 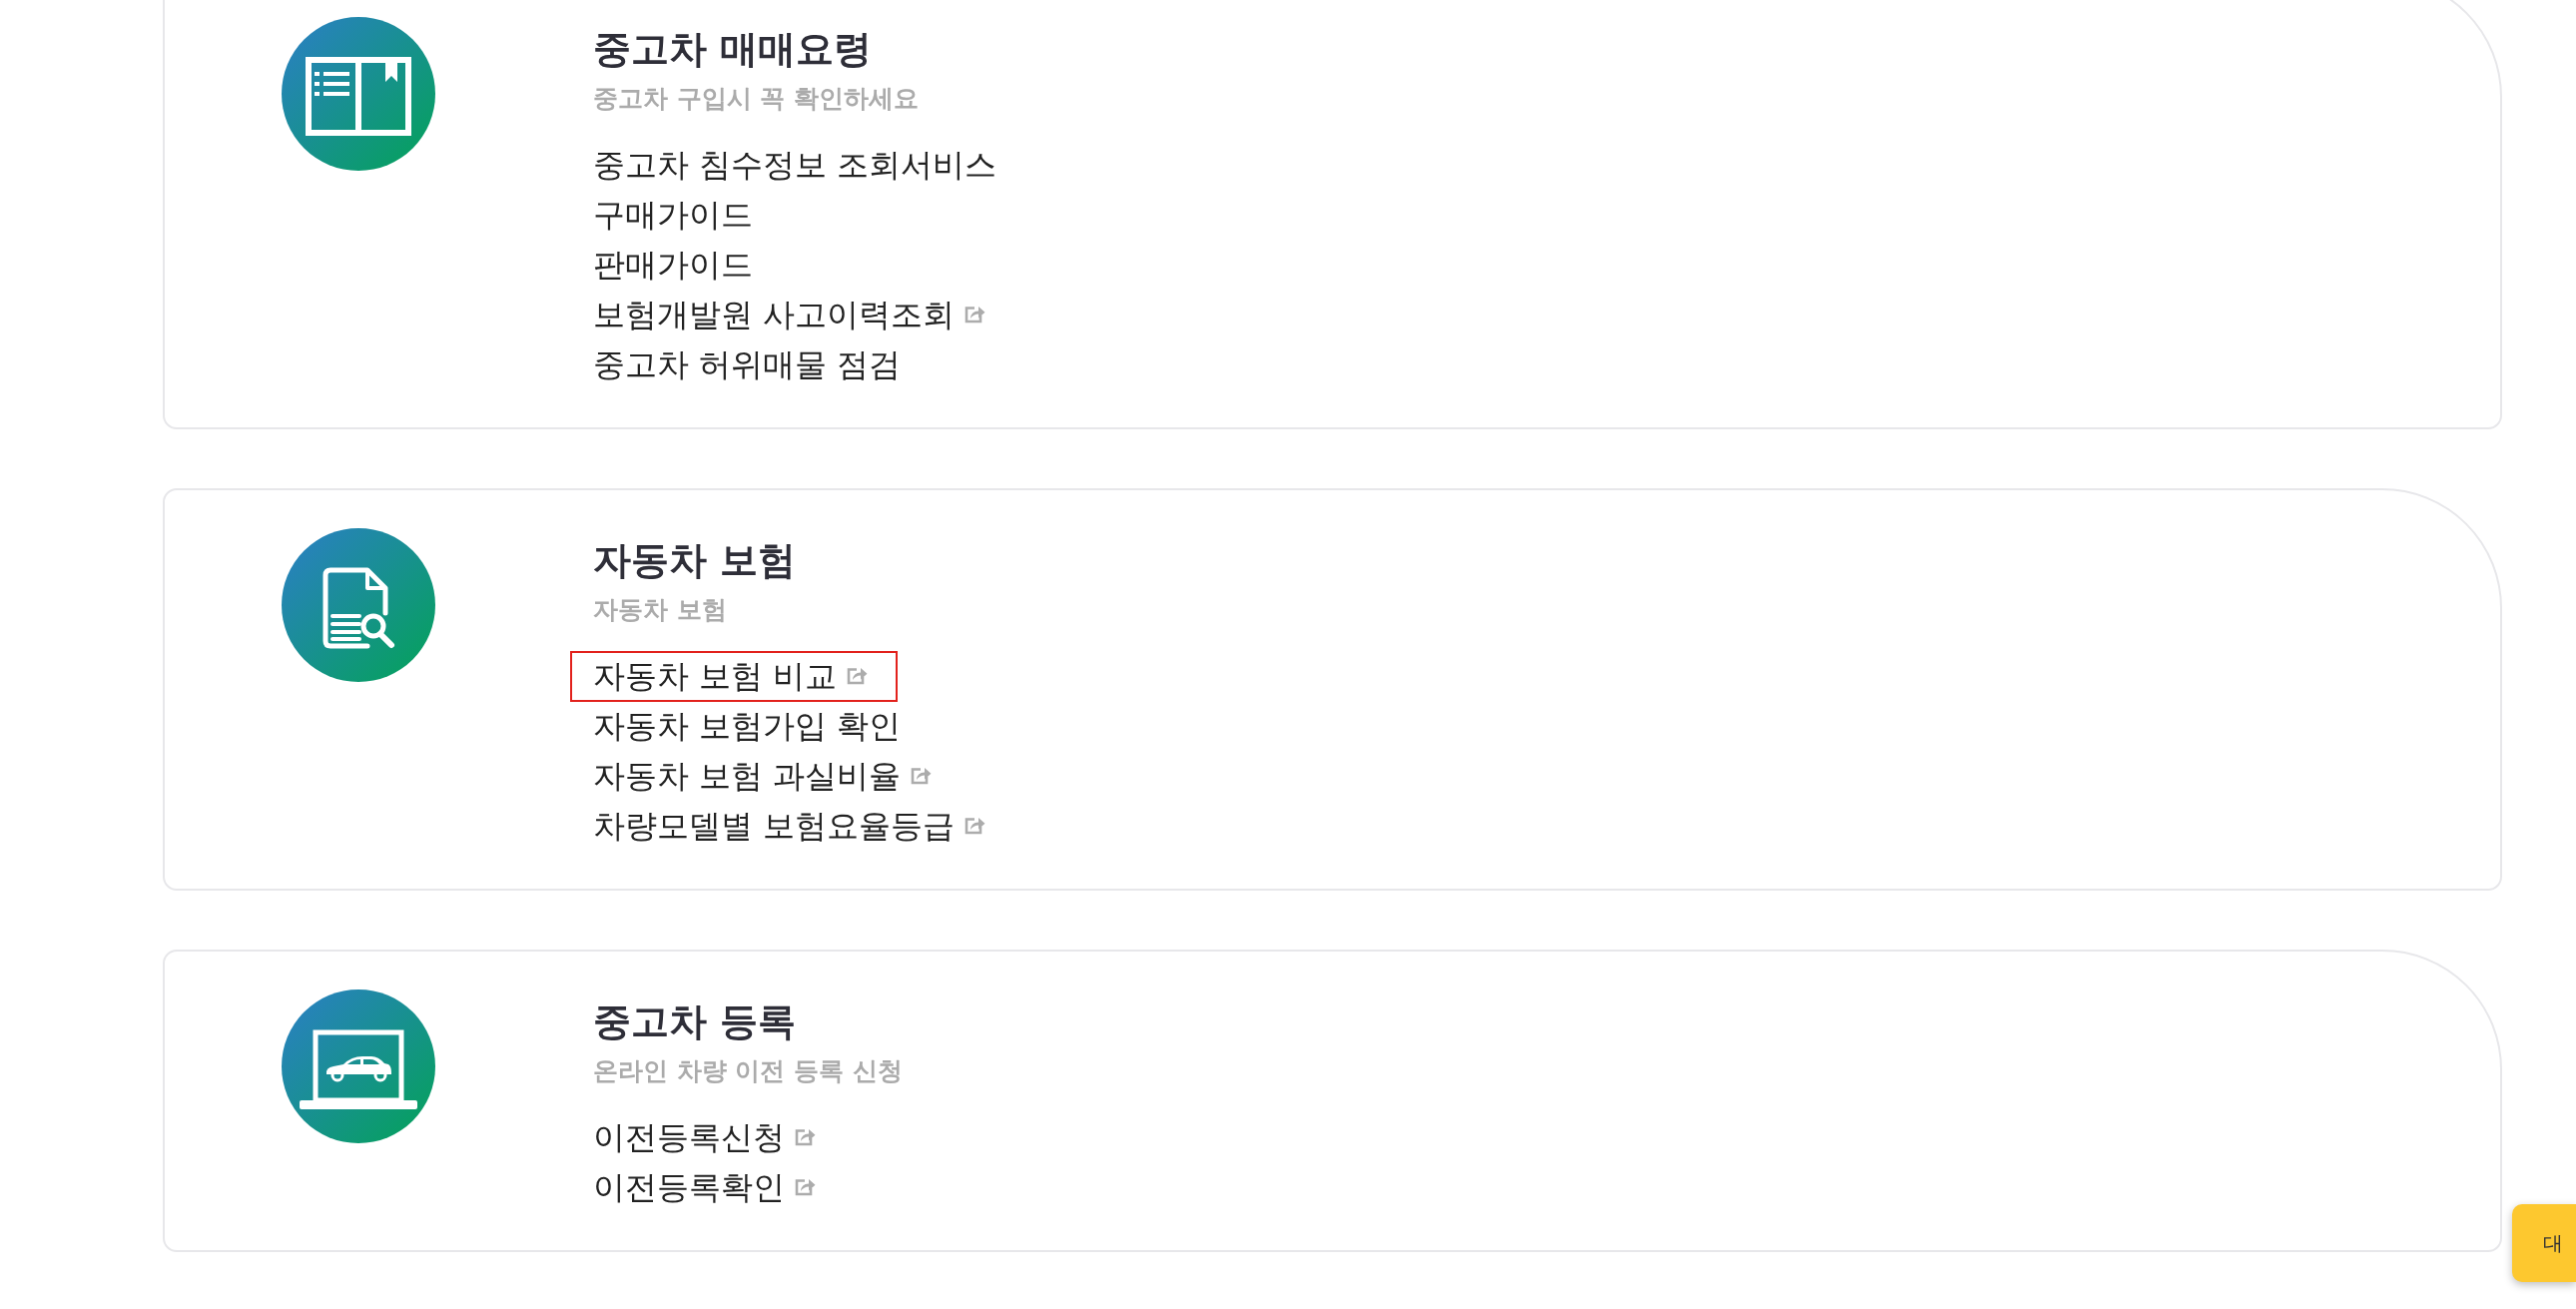 What do you see at coordinates (789, 826) in the screenshot?
I see `service-link: 차량모델별 보험요율등급` at bounding box center [789, 826].